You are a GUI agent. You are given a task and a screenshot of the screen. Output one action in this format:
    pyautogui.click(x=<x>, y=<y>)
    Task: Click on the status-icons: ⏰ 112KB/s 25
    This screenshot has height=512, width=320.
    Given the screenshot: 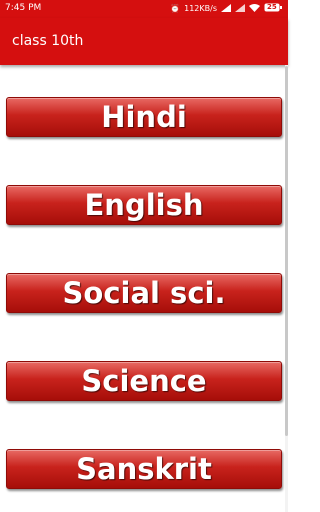 What is the action you would take?
    pyautogui.click(x=226, y=8)
    